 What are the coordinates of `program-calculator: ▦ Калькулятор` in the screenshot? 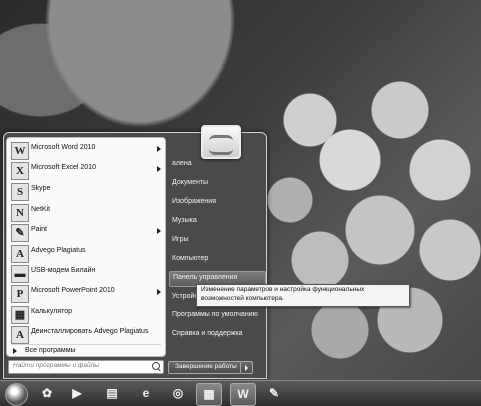 It's located at (86, 314).